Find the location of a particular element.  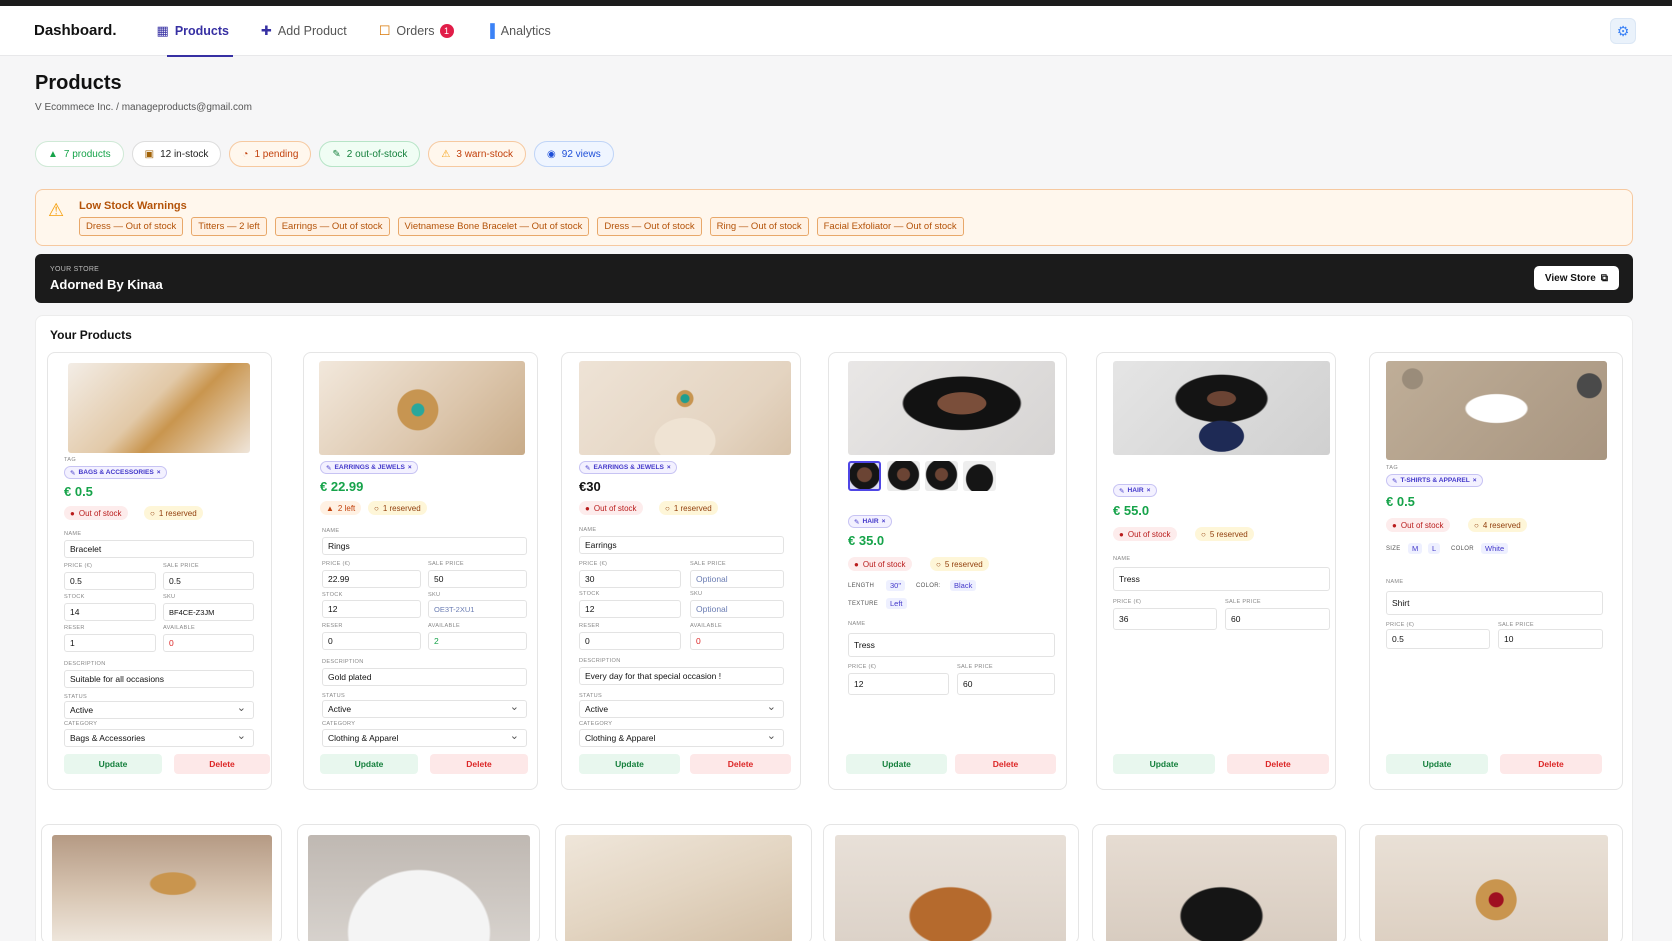

name-input: Rings is located at coordinates (424, 546).